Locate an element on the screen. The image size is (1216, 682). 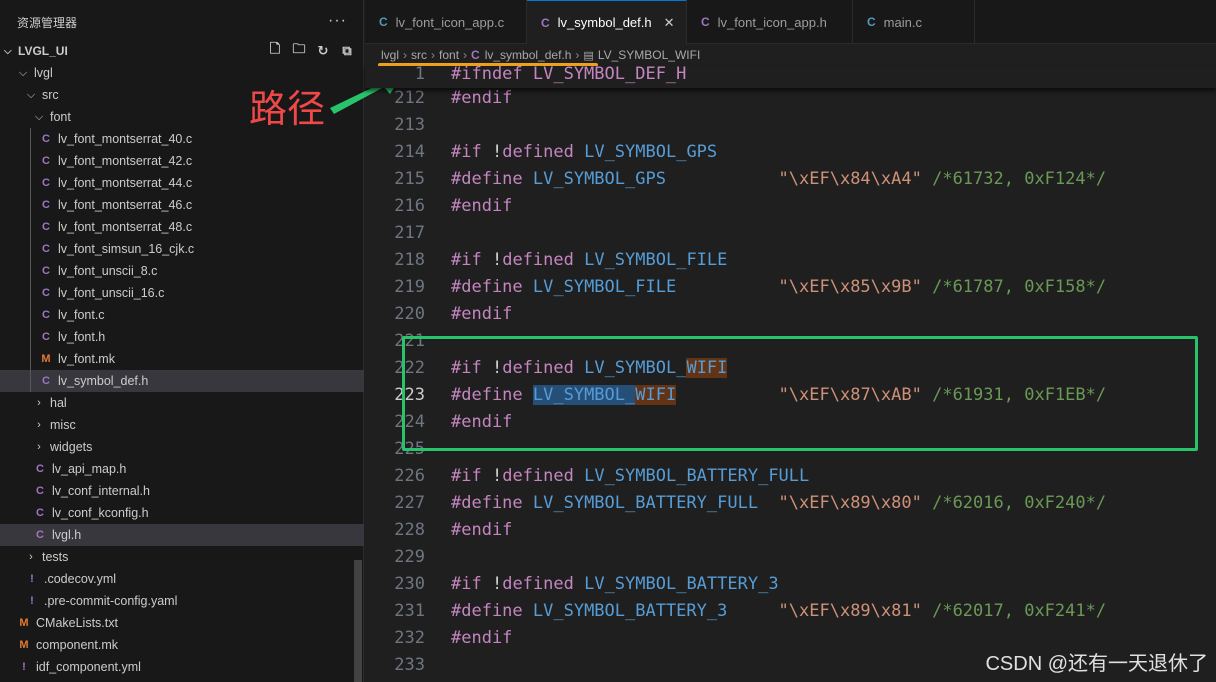
tree-file: Clv_font_unscii_16.c is located at coordinates (182, 293).